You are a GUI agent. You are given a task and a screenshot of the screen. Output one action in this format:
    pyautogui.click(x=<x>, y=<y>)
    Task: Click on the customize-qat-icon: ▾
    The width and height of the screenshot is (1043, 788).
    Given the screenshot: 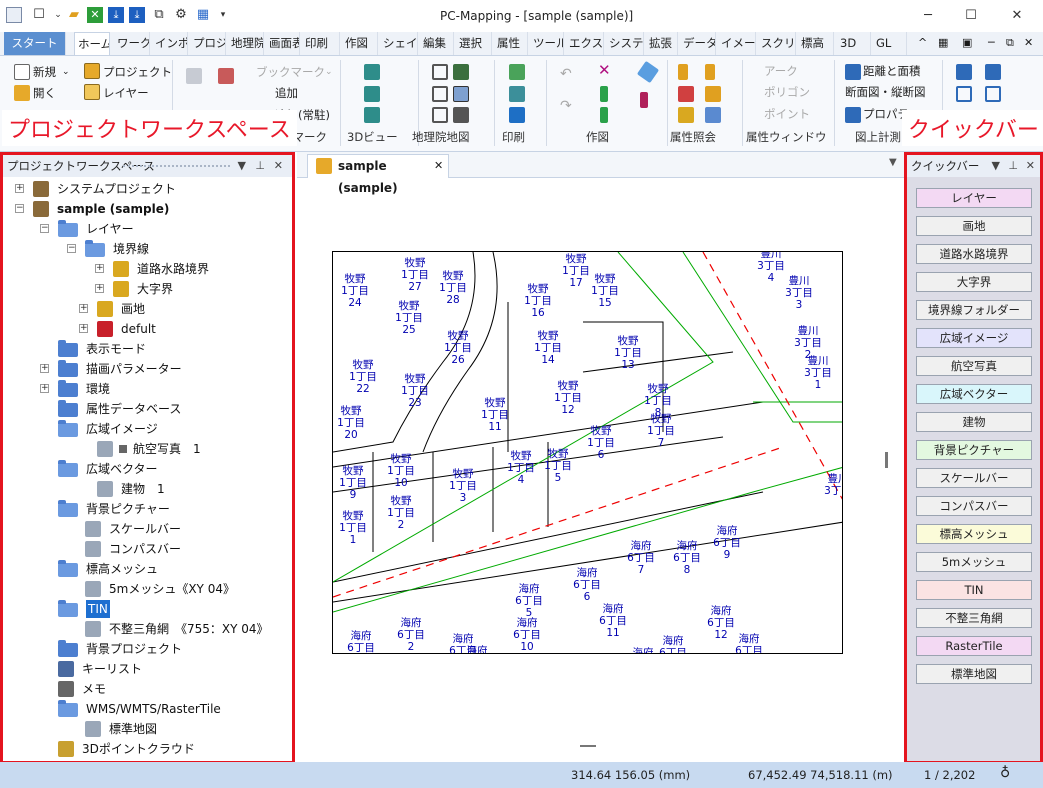 What is the action you would take?
    pyautogui.click(x=223, y=15)
    